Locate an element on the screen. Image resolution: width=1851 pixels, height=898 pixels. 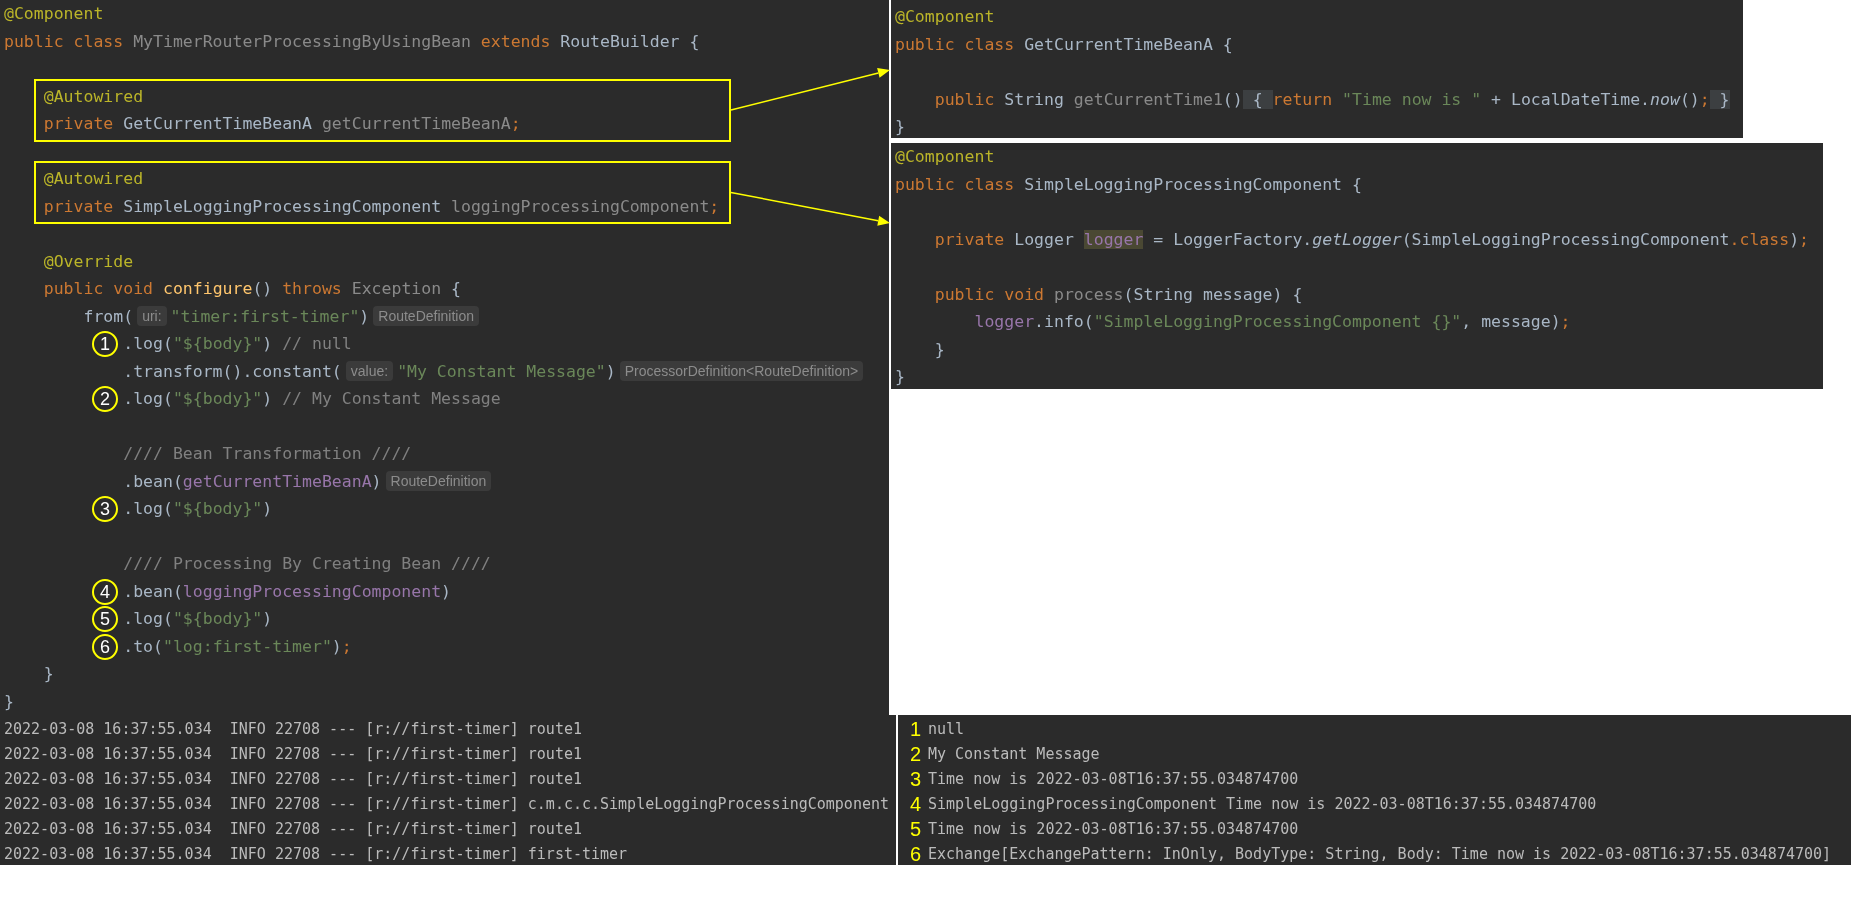
code-text: @Override is located at coordinates (88, 261).